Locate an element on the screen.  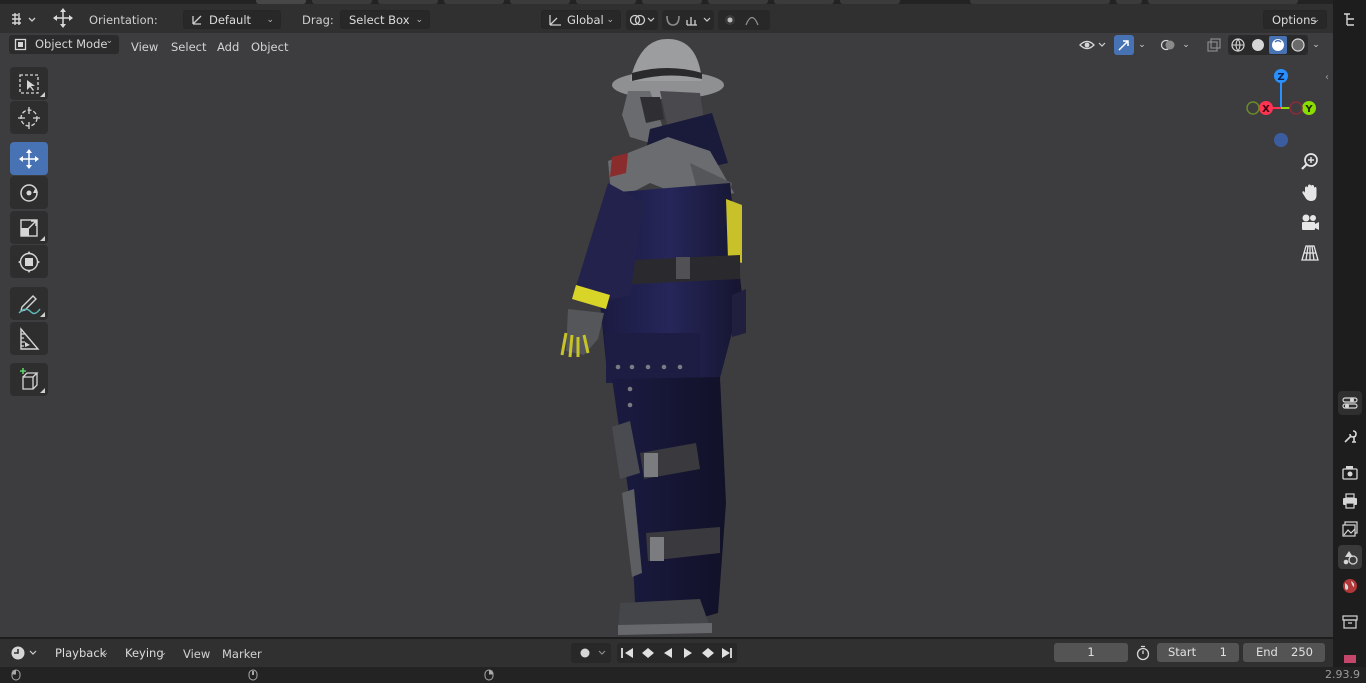
annotate-pencil-icon is located at coordinates (29, 304).